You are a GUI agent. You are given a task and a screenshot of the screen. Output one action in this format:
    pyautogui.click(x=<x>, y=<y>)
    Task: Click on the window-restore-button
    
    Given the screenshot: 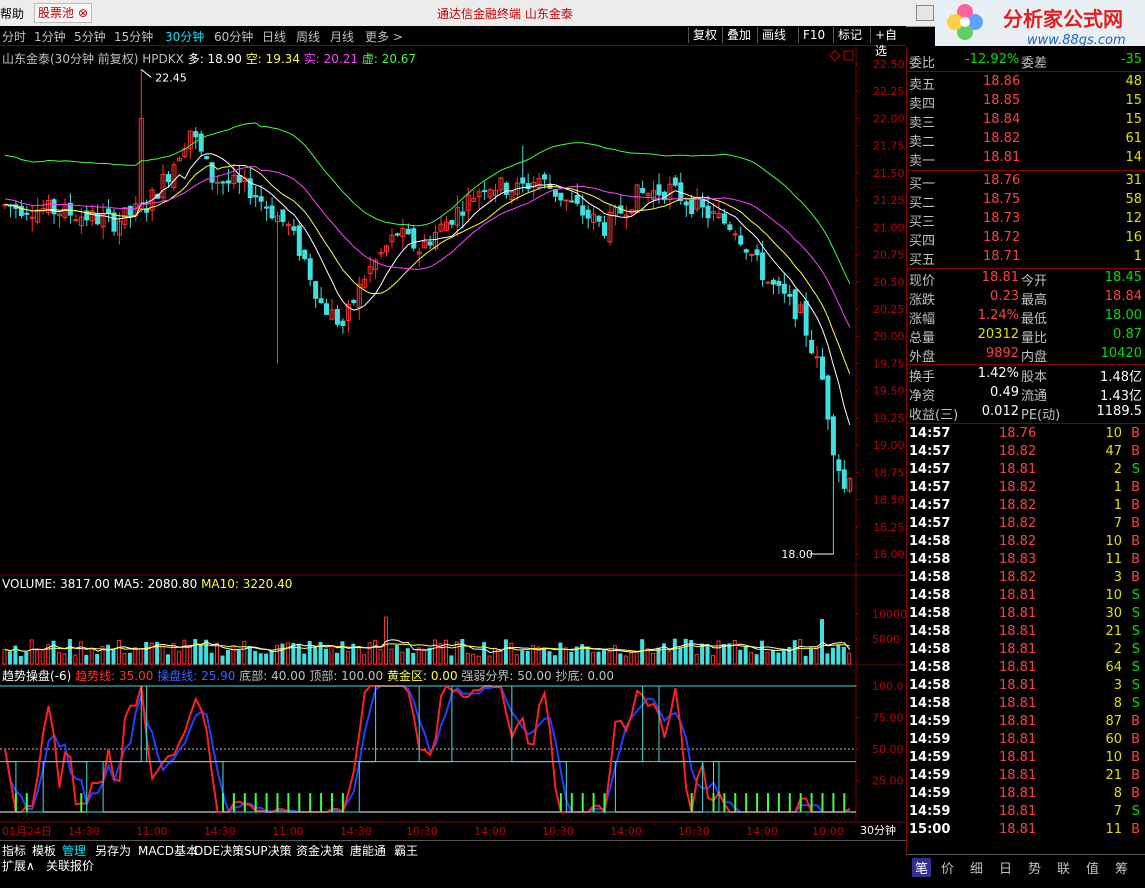 What is the action you would take?
    pyautogui.click(x=925, y=13)
    